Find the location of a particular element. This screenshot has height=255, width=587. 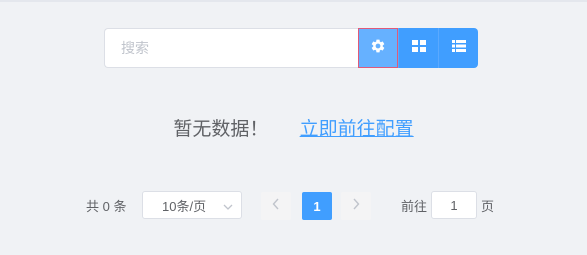

goto-label: 前往 is located at coordinates (414, 206).